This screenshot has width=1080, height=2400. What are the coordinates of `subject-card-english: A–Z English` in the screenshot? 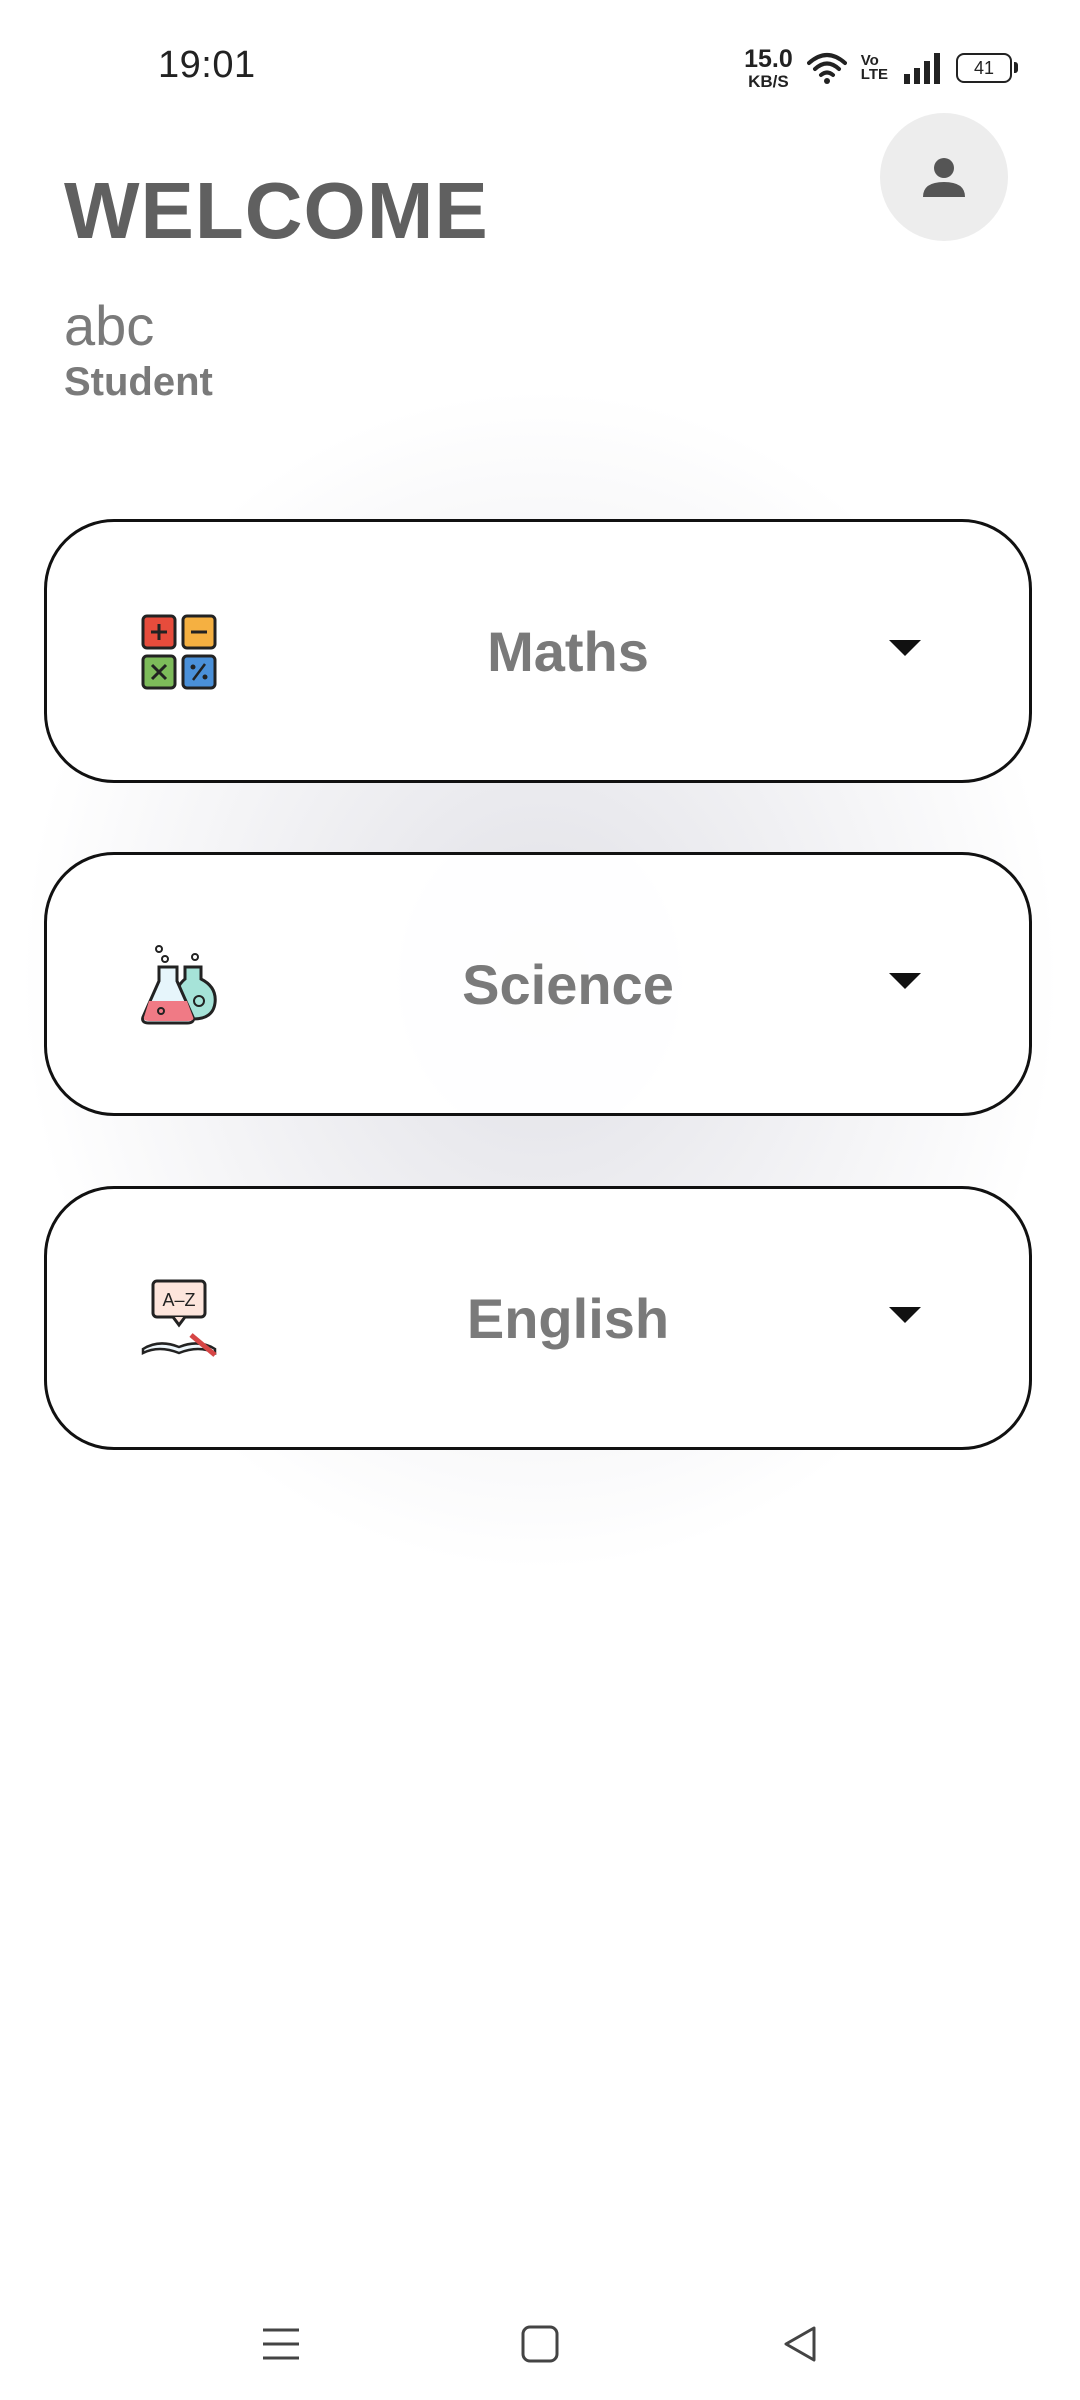 It's located at (538, 1318).